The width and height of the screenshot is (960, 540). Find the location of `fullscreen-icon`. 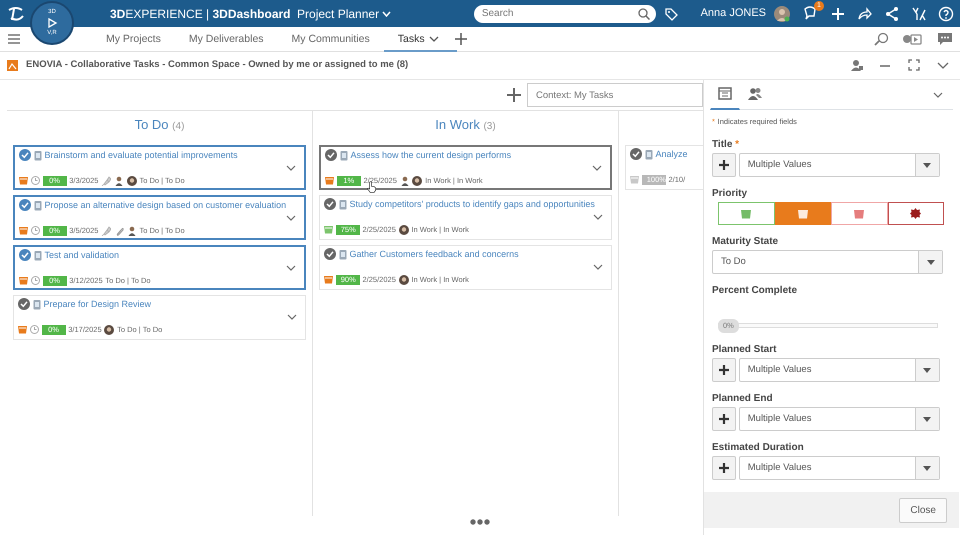

fullscreen-icon is located at coordinates (914, 65).